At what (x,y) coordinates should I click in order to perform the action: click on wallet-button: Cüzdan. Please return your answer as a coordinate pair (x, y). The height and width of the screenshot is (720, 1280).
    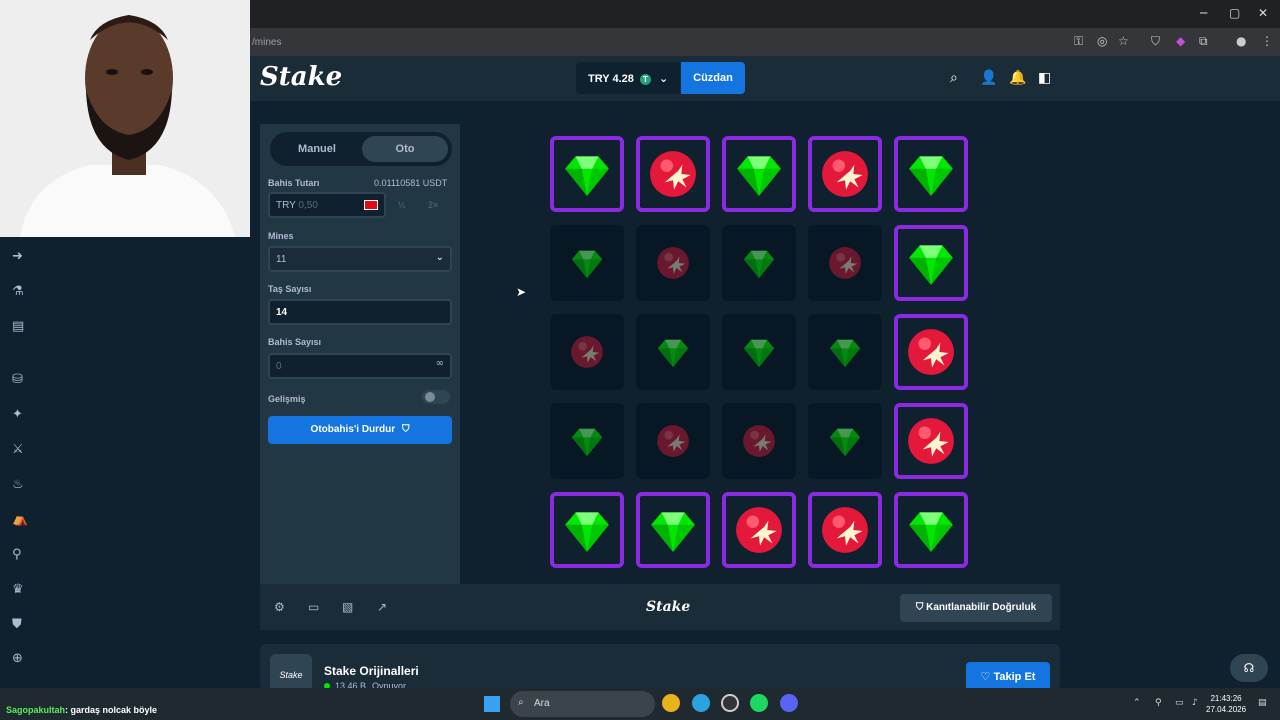
    Looking at the image, I should click on (713, 78).